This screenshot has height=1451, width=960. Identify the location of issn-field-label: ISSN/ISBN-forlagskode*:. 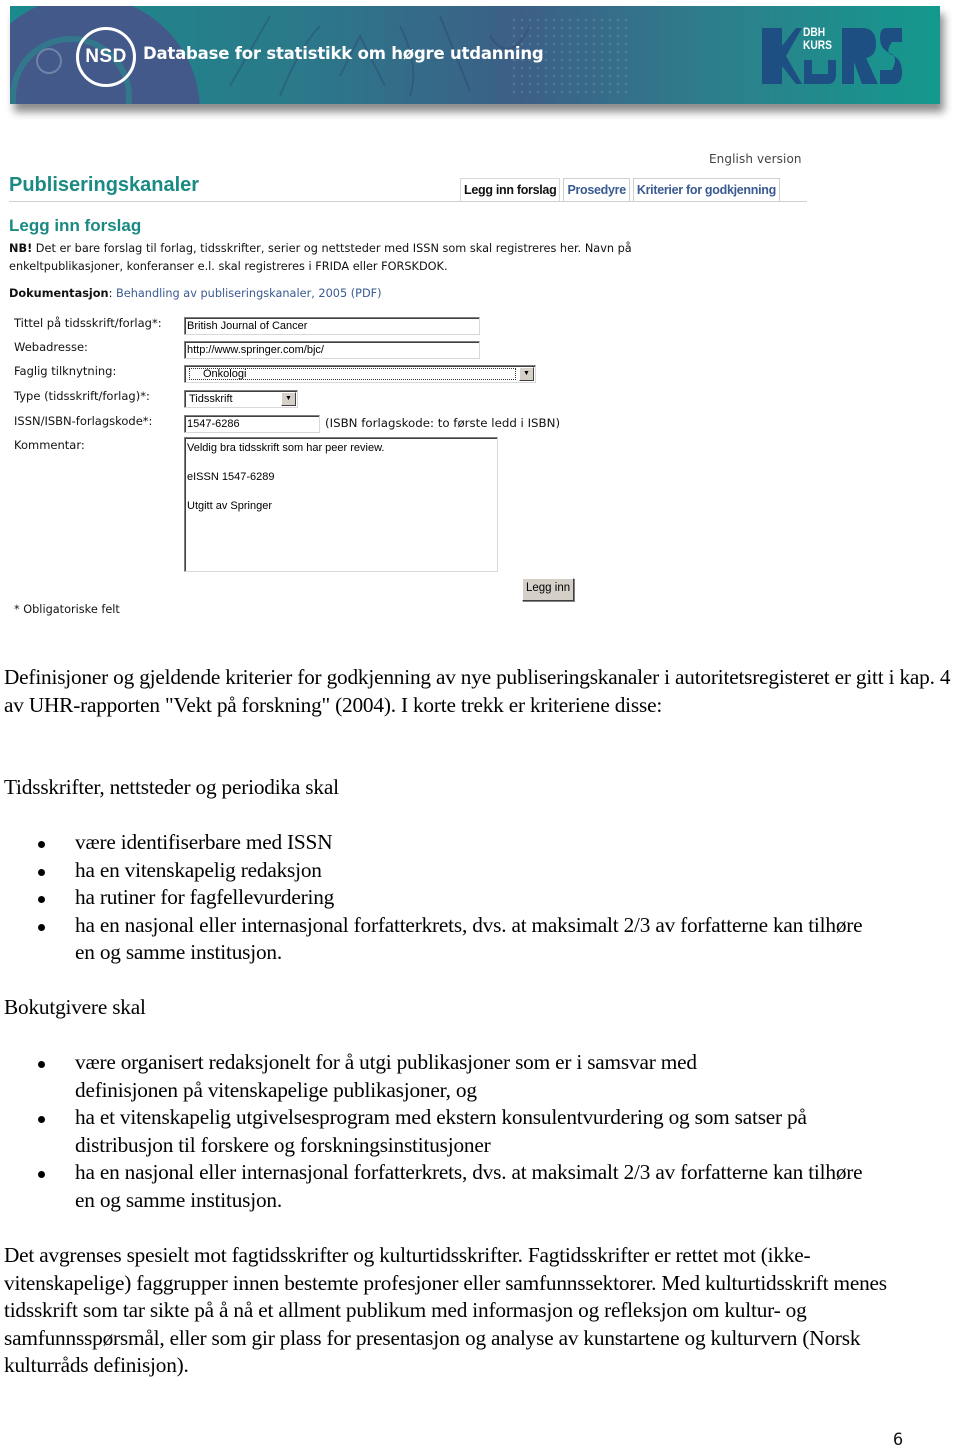
(83, 421).